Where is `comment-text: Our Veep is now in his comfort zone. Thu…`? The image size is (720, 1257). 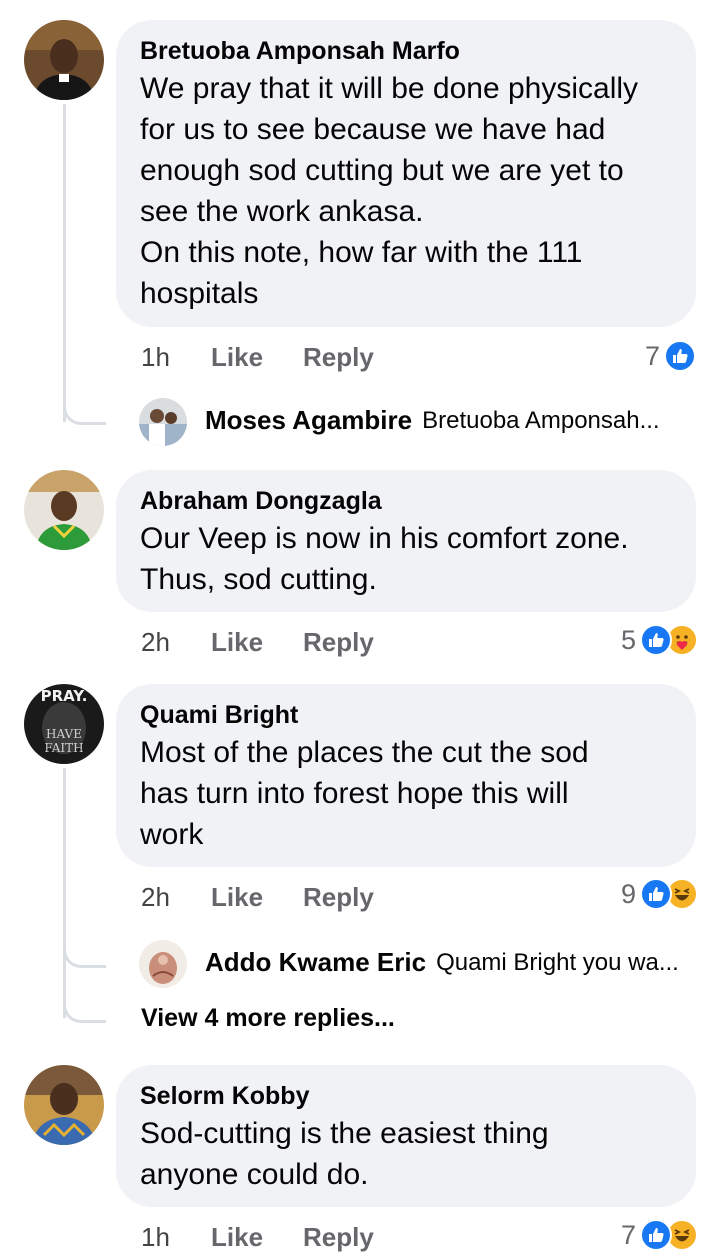 comment-text: Our Veep is now in his comfort zone. Thu… is located at coordinates (384, 559).